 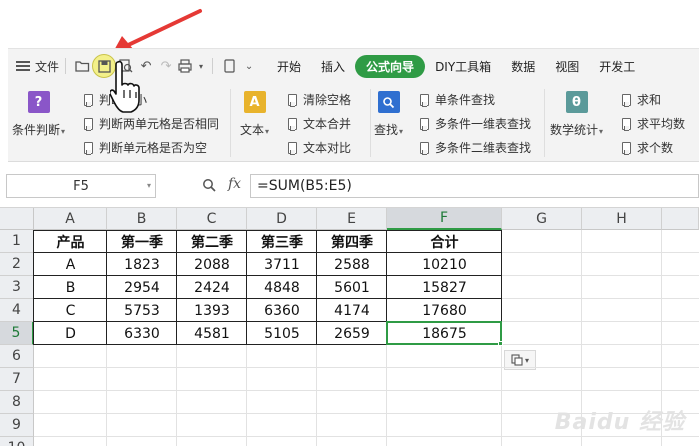 I want to click on text-compare-item: 文本对比, so click(x=319, y=147).